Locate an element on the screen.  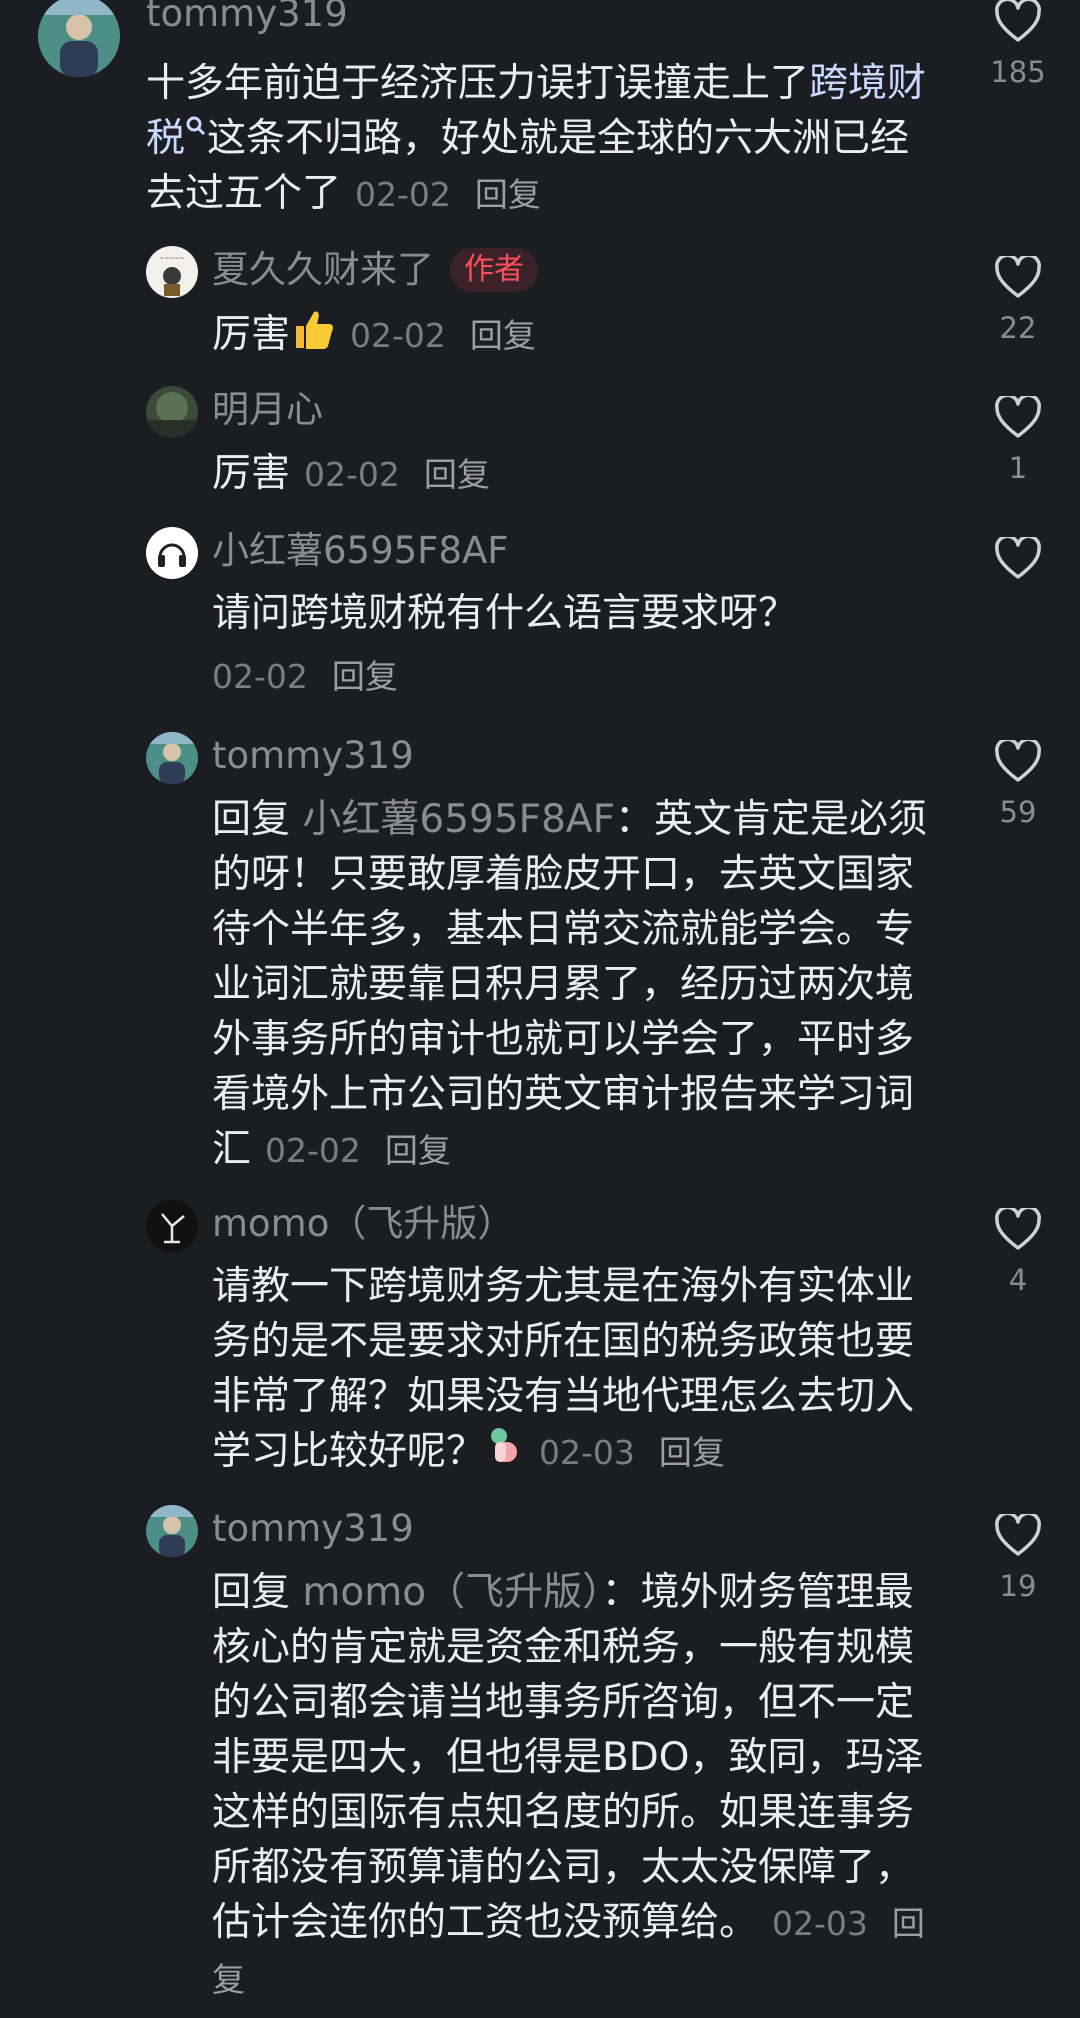
like-button: 22 is located at coordinates (1018, 301).